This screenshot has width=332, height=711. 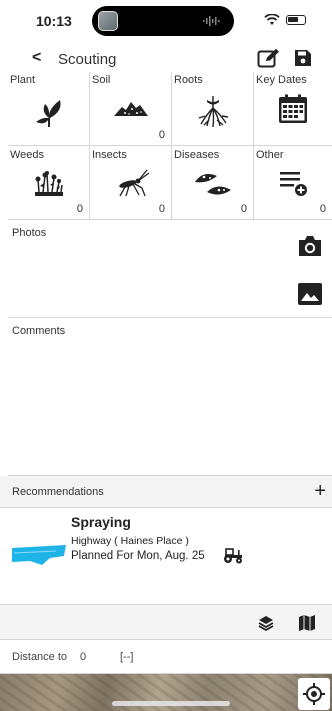 I want to click on category-plant: Plant, so click(x=49, y=108).